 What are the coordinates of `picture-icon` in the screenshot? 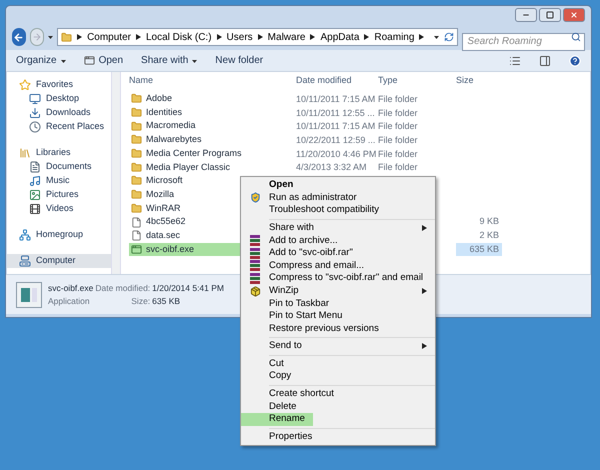 It's located at (35, 195).